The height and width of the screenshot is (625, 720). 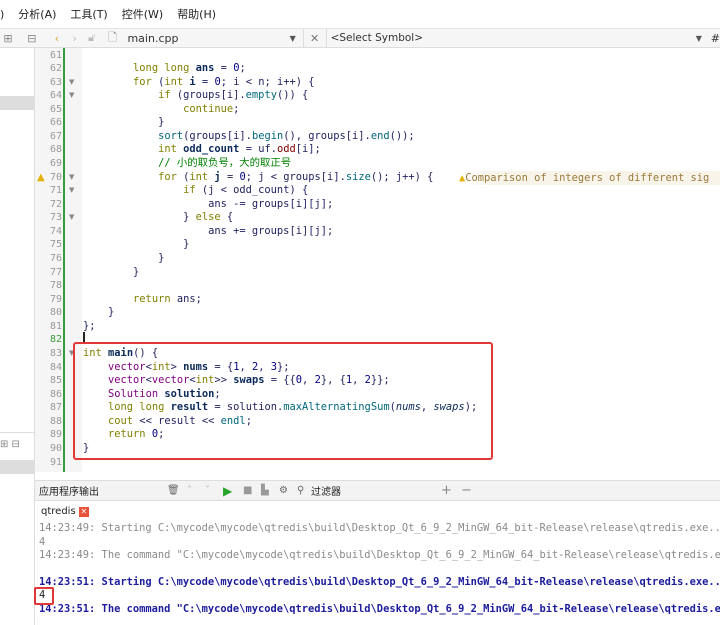 I want to click on code-token: odd_count, so click(x=211, y=149).